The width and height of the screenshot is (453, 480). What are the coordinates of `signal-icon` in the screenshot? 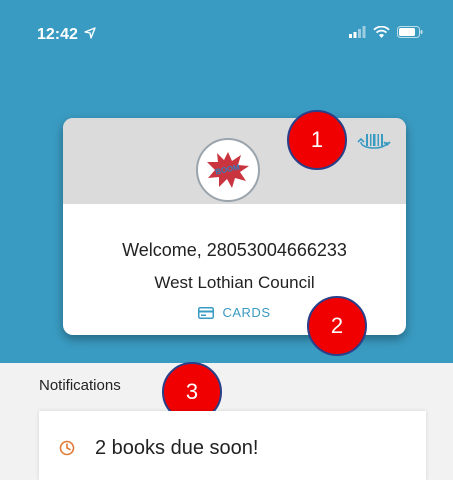 It's located at (357, 32).